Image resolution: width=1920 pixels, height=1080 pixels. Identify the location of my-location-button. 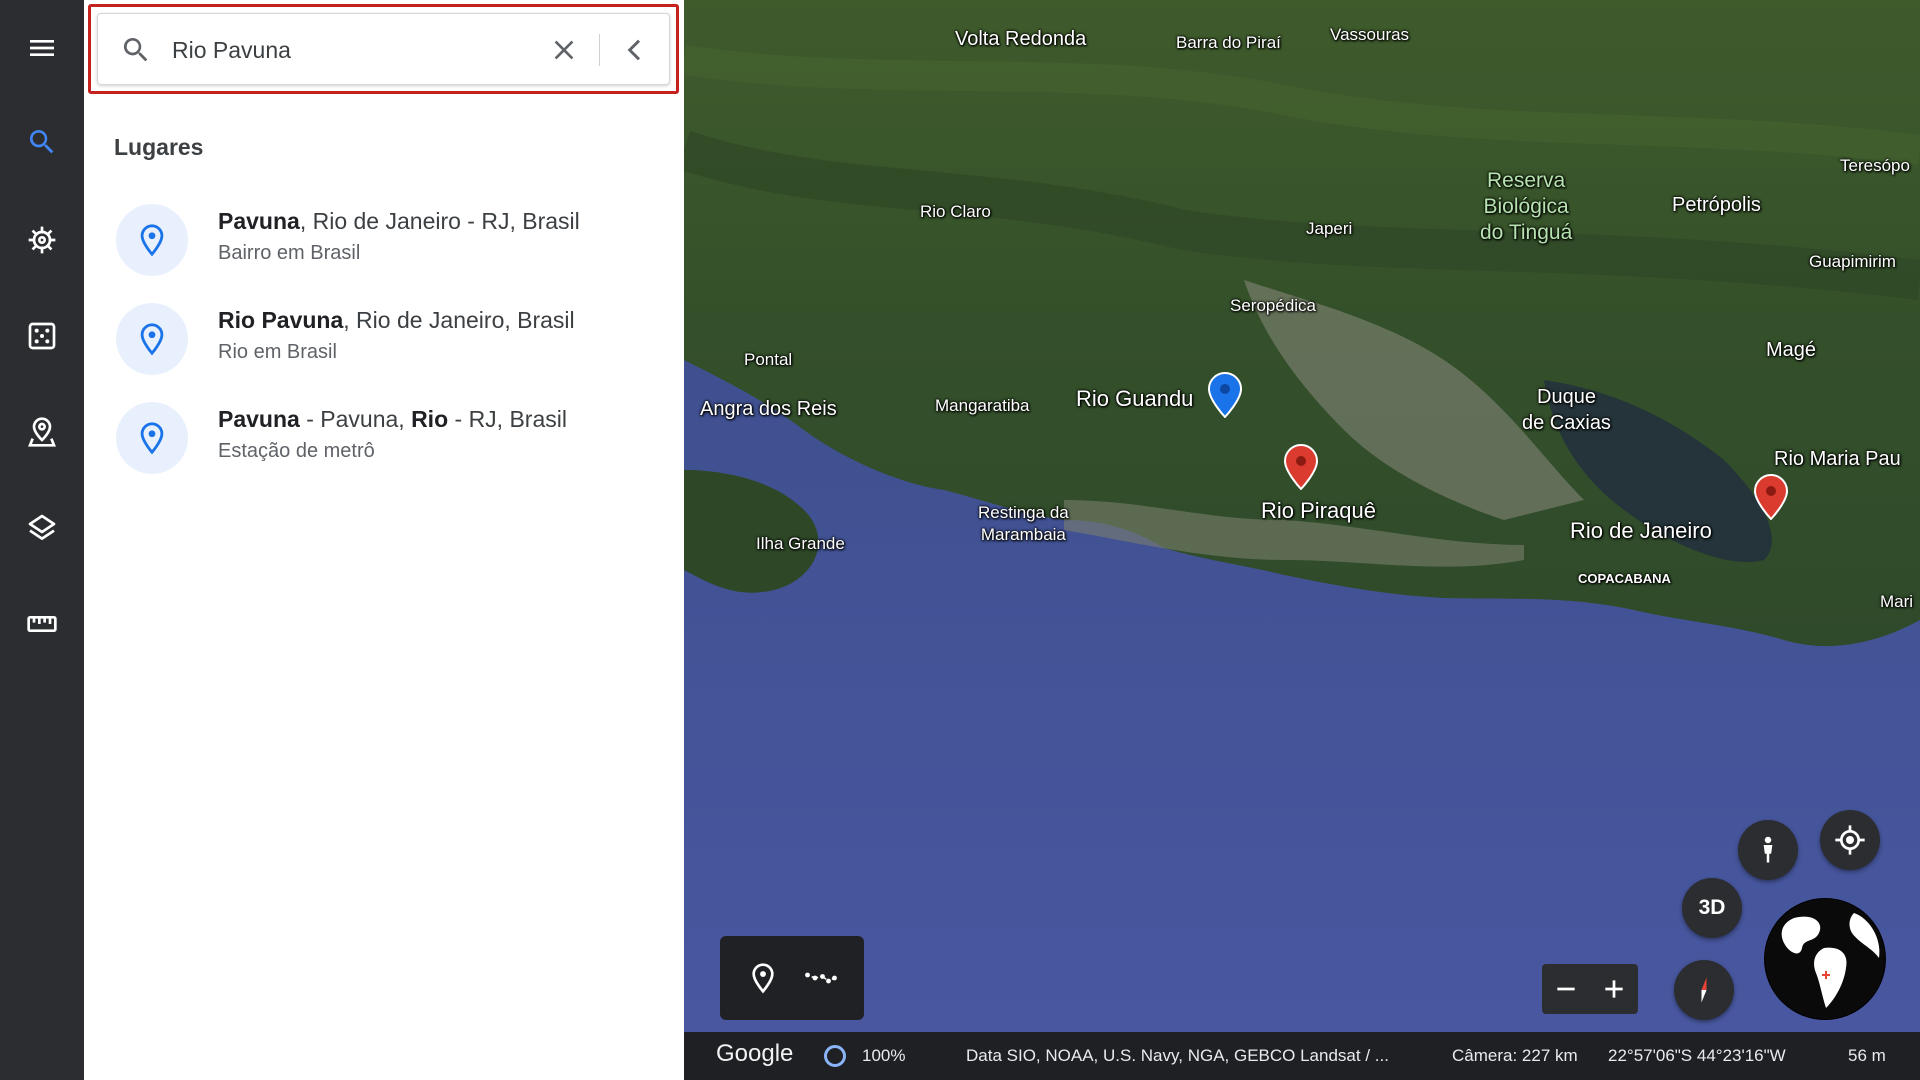
(1850, 840).